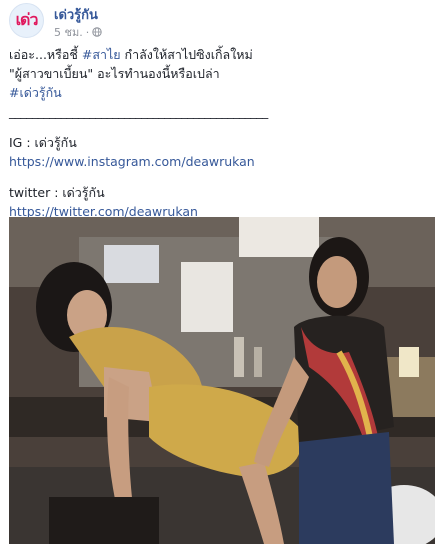 The image size is (435, 544). I want to click on twitter-label: twitter : เด่วรู้กัน, so click(57, 192).